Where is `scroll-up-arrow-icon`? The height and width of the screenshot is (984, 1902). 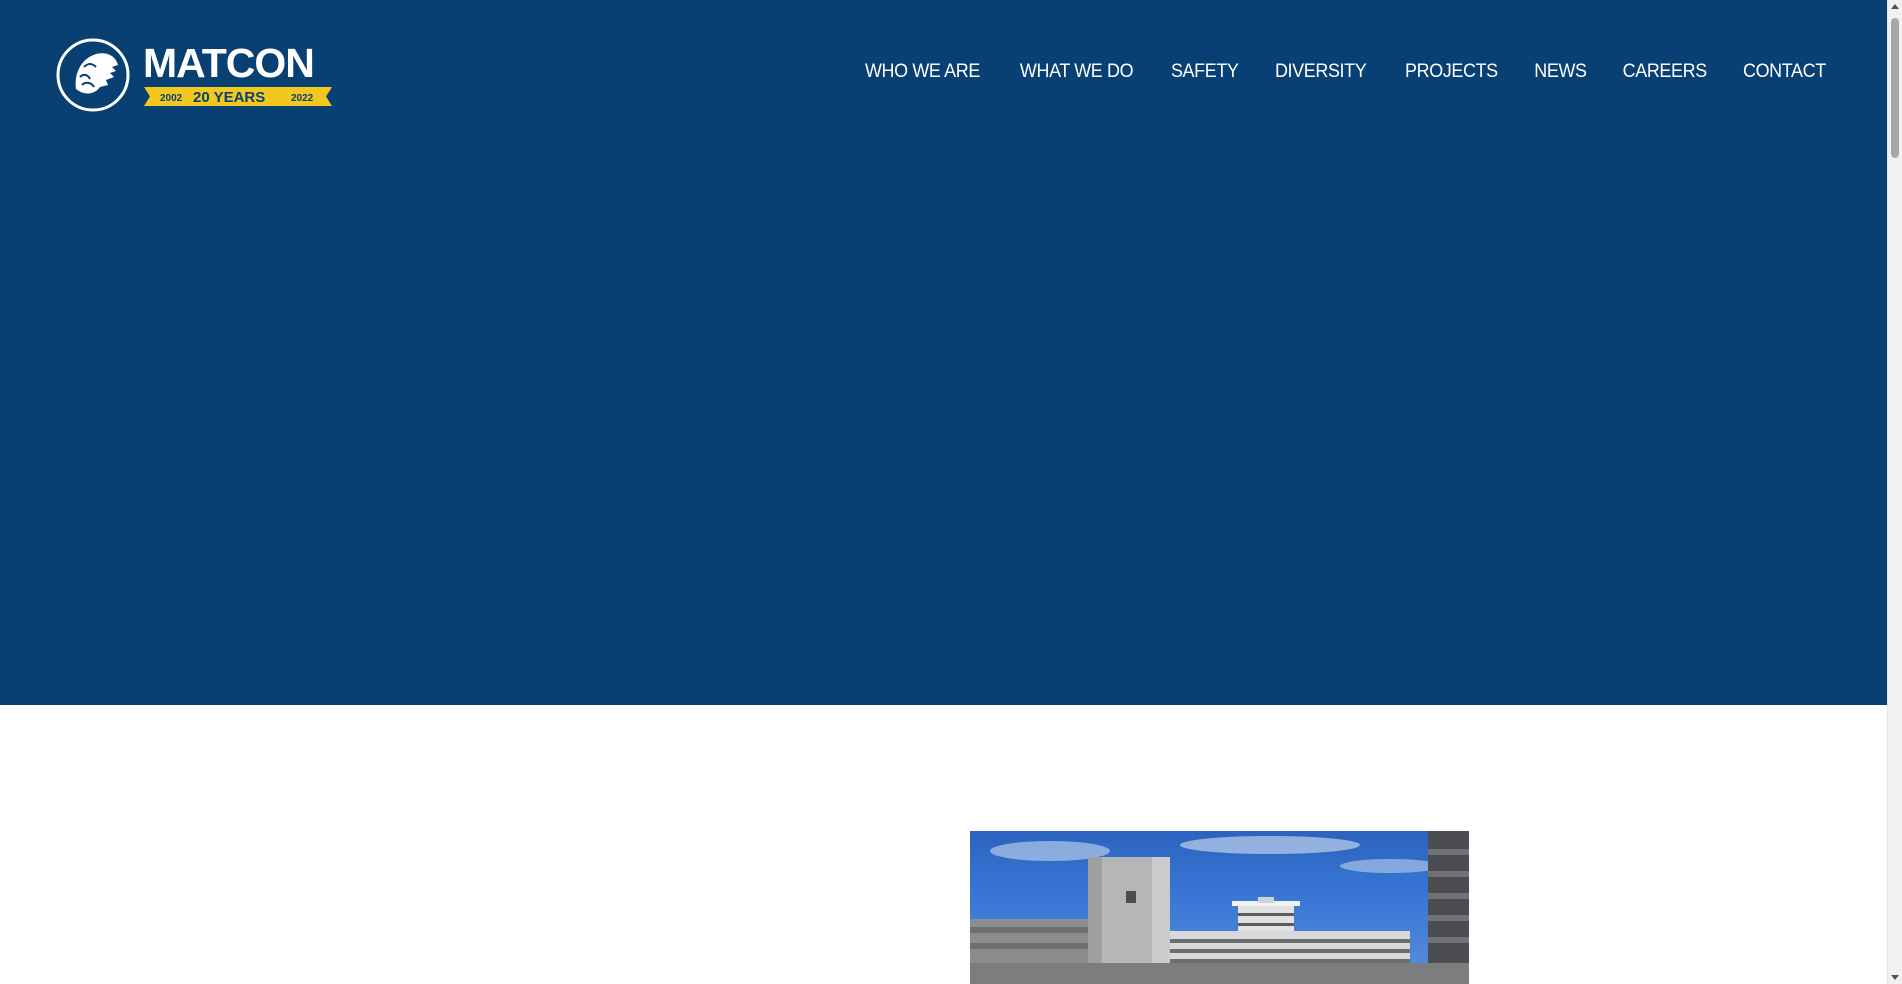 scroll-up-arrow-icon is located at coordinates (1895, 6).